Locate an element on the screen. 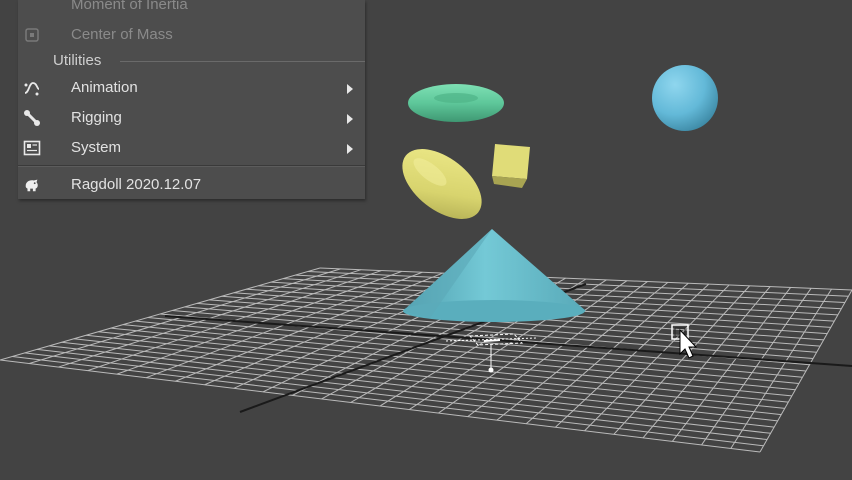  green-torus is located at coordinates (456, 103).